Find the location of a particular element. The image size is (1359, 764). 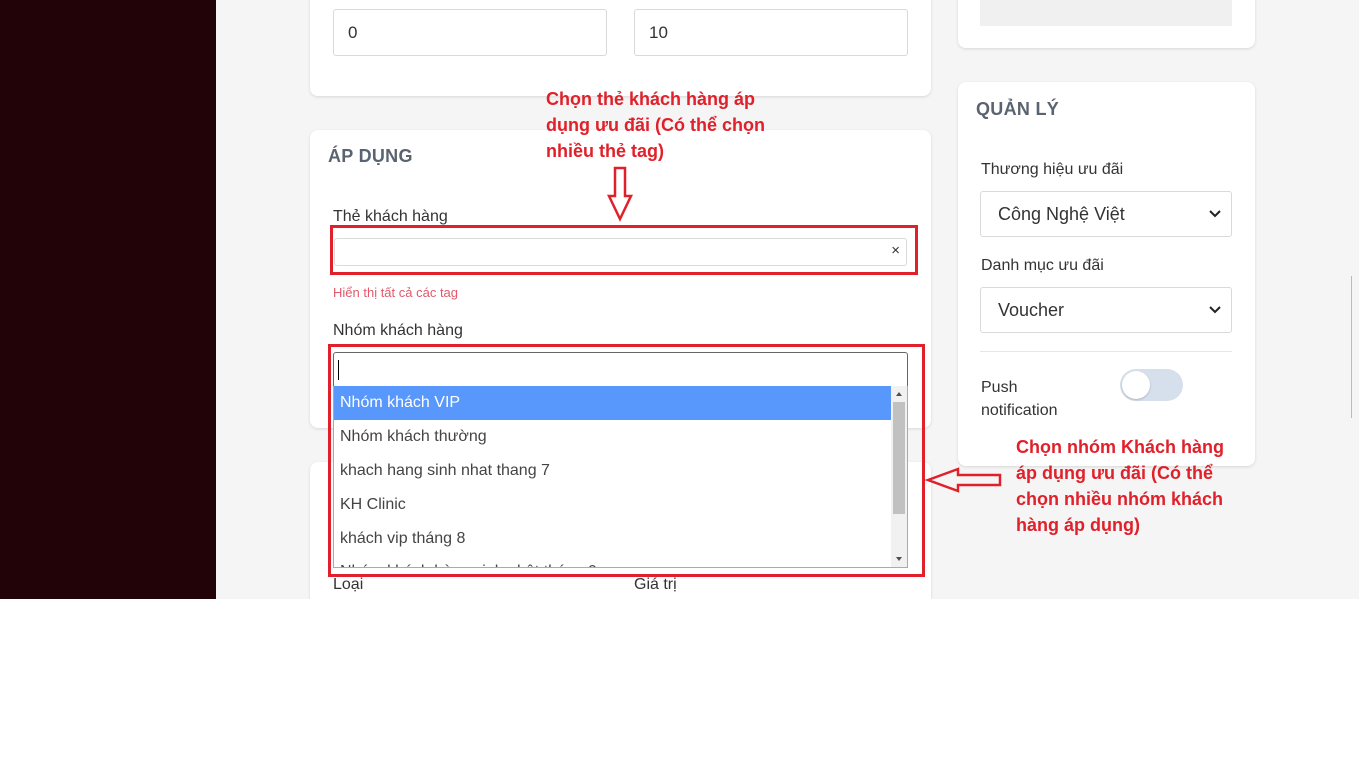

sidebar is located at coordinates (108, 299).